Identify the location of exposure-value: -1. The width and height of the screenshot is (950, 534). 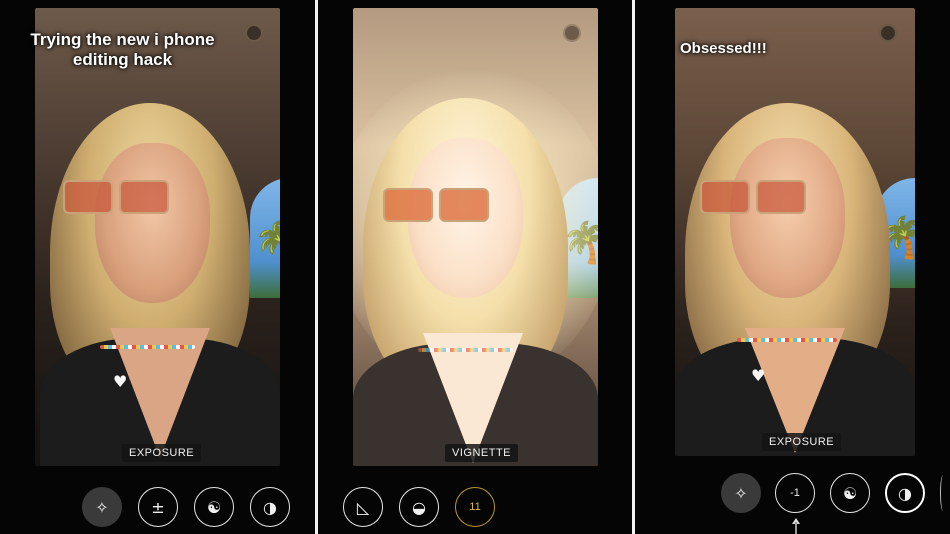
(795, 493).